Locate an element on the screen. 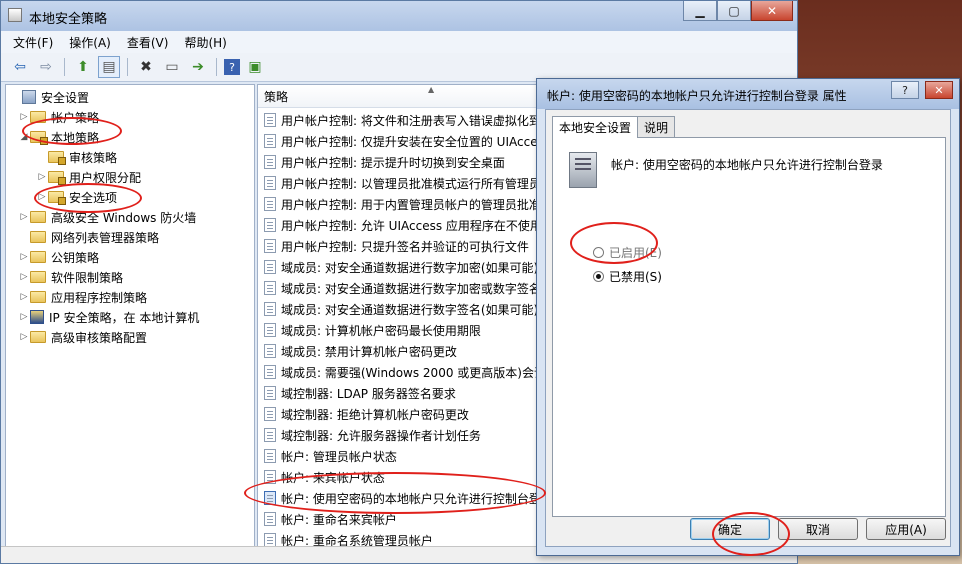 The image size is (962, 564). tree-item-local-policies: ◢ 本地策略 is located at coordinates (58, 137).